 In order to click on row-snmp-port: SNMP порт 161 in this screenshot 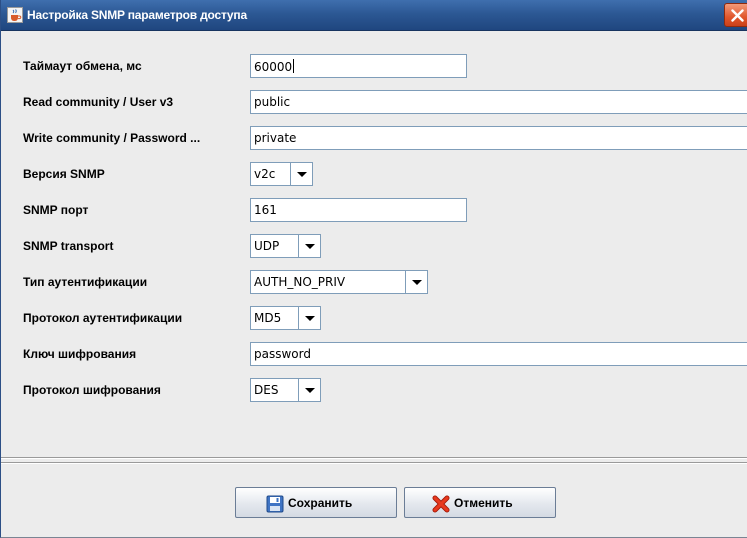, I will do `click(378, 210)`.